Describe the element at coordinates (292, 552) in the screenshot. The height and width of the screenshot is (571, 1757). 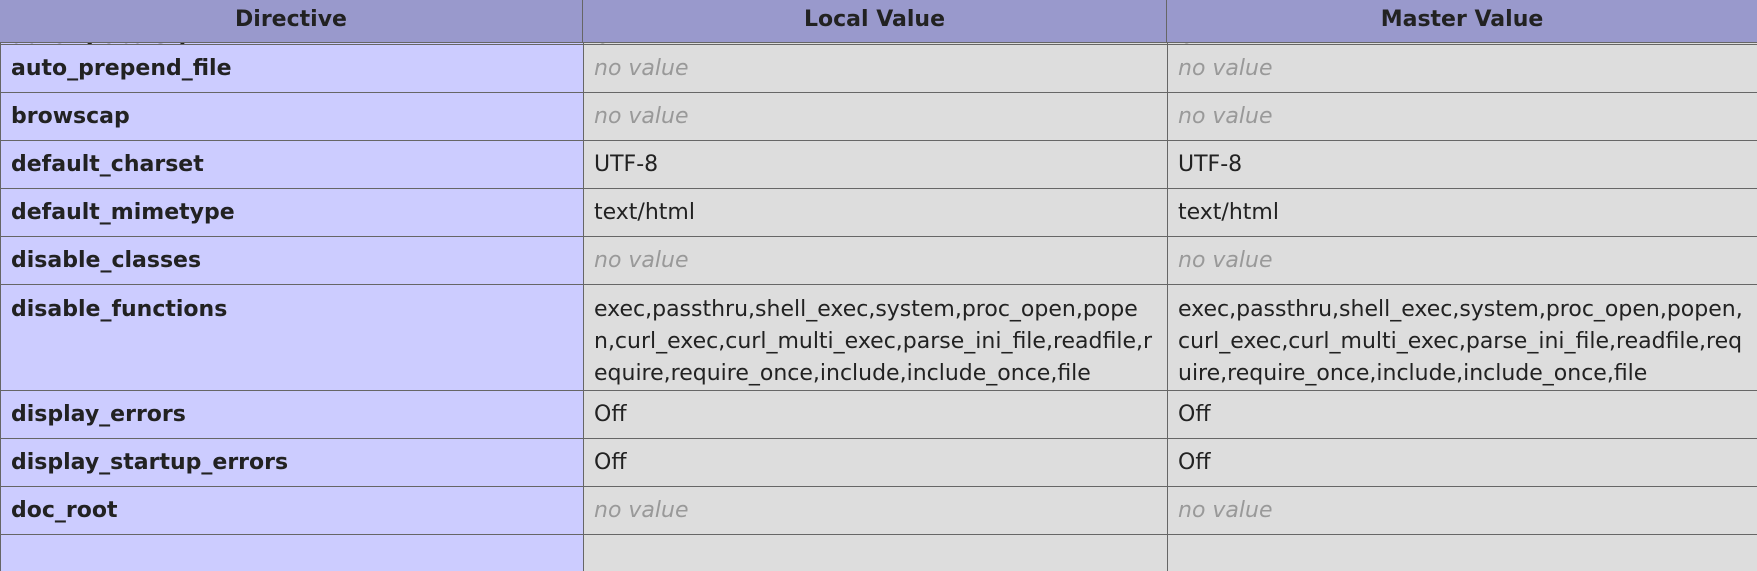
I see `directive-name` at that location.